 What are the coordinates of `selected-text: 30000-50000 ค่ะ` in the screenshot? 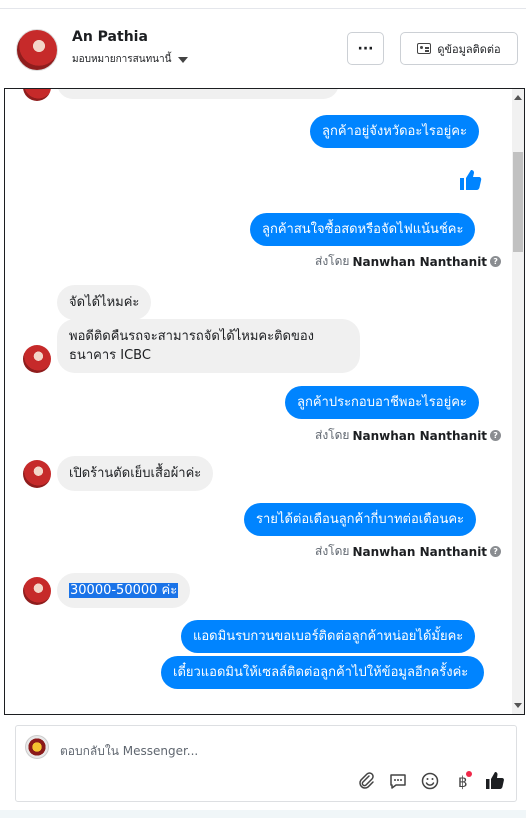 It's located at (124, 590).